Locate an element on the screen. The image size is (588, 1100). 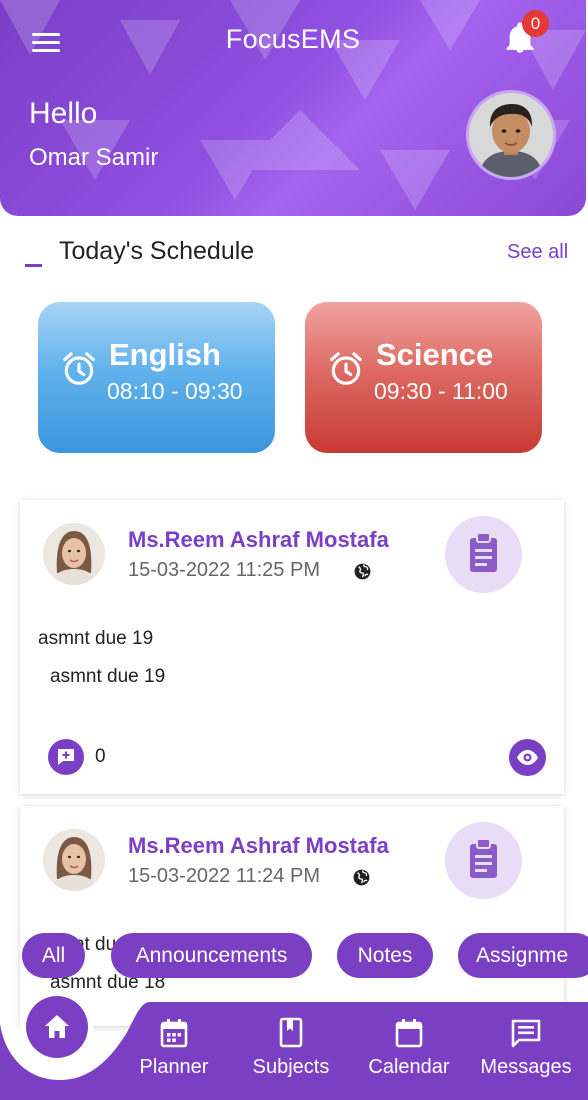
filter-chip-assignments: Assignme is located at coordinates (523, 955).